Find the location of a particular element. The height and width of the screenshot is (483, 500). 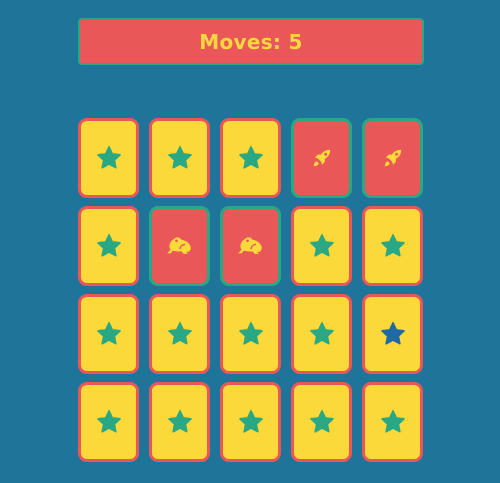

card-r2-c4 is located at coordinates (321, 246).